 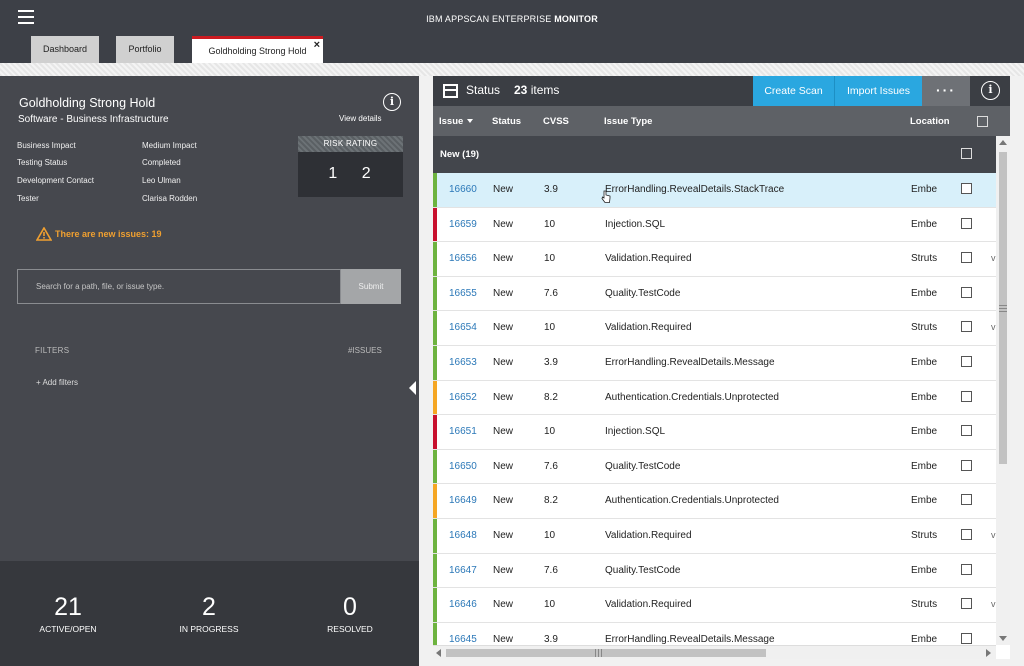 What do you see at coordinates (179, 286) in the screenshot?
I see `search-input` at bounding box center [179, 286].